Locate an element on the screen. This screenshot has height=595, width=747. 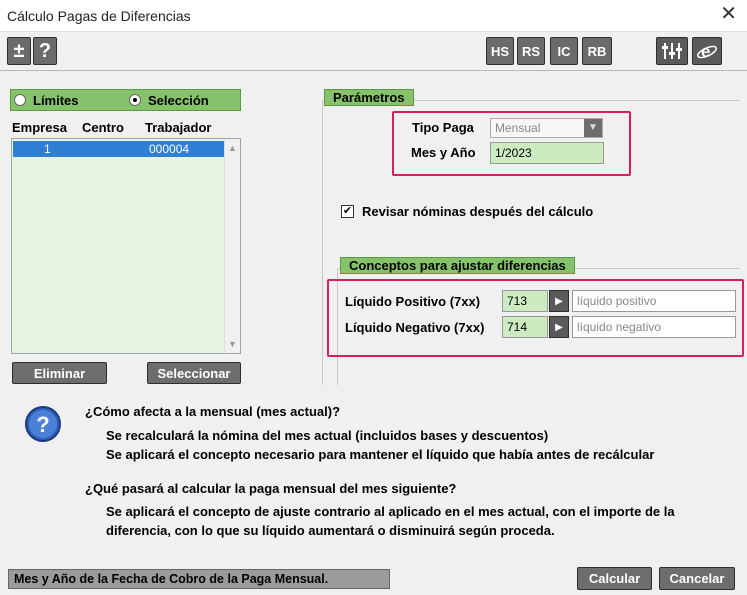
scroll-down-icon: ▼ is located at coordinates (232, 344).